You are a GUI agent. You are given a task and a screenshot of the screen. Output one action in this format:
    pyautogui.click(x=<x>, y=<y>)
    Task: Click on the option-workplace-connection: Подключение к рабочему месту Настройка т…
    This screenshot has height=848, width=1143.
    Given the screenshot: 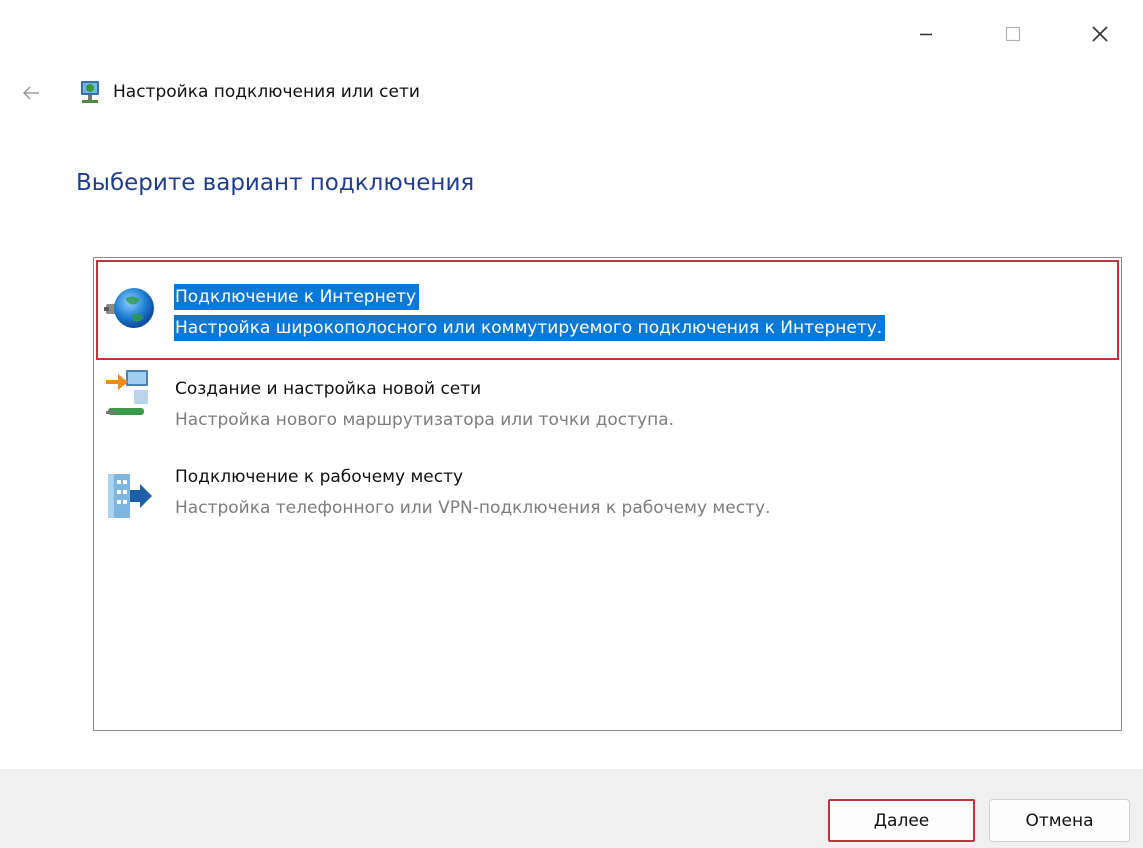 What is the action you would take?
    pyautogui.click(x=607, y=500)
    